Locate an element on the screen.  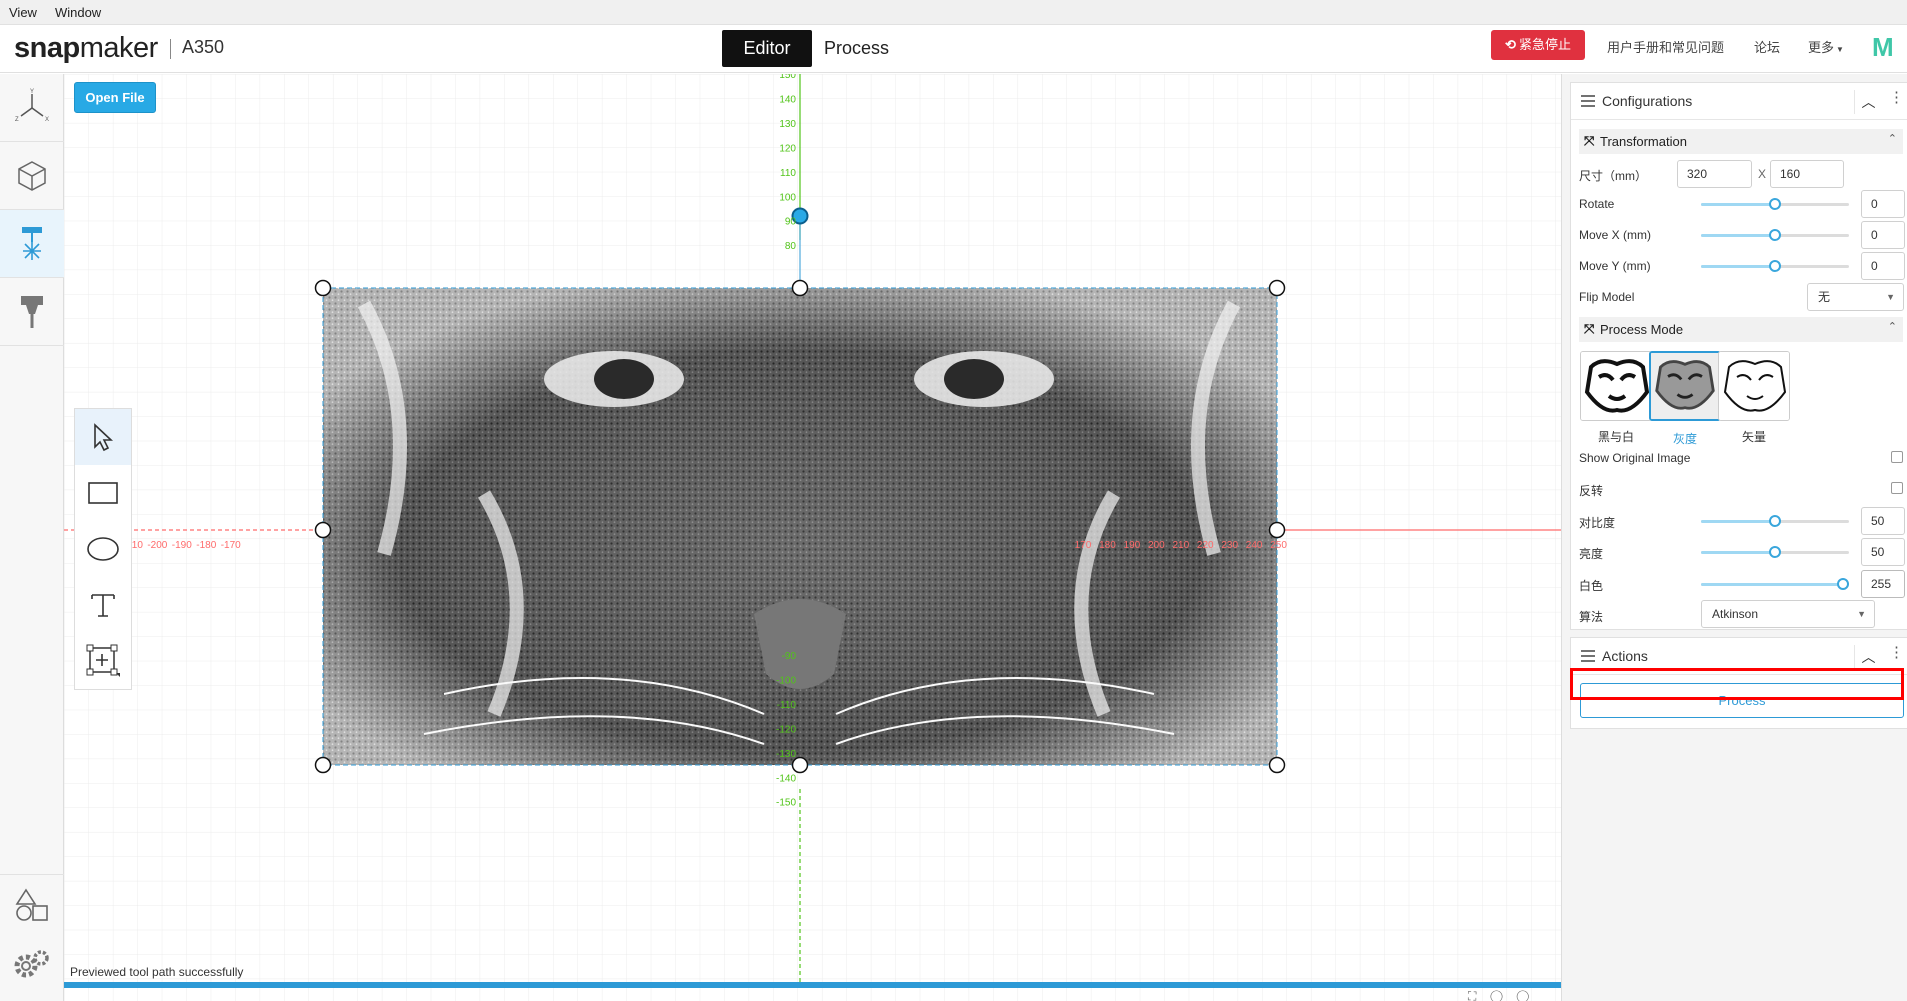
menu-view: View is located at coordinates (23, 12).